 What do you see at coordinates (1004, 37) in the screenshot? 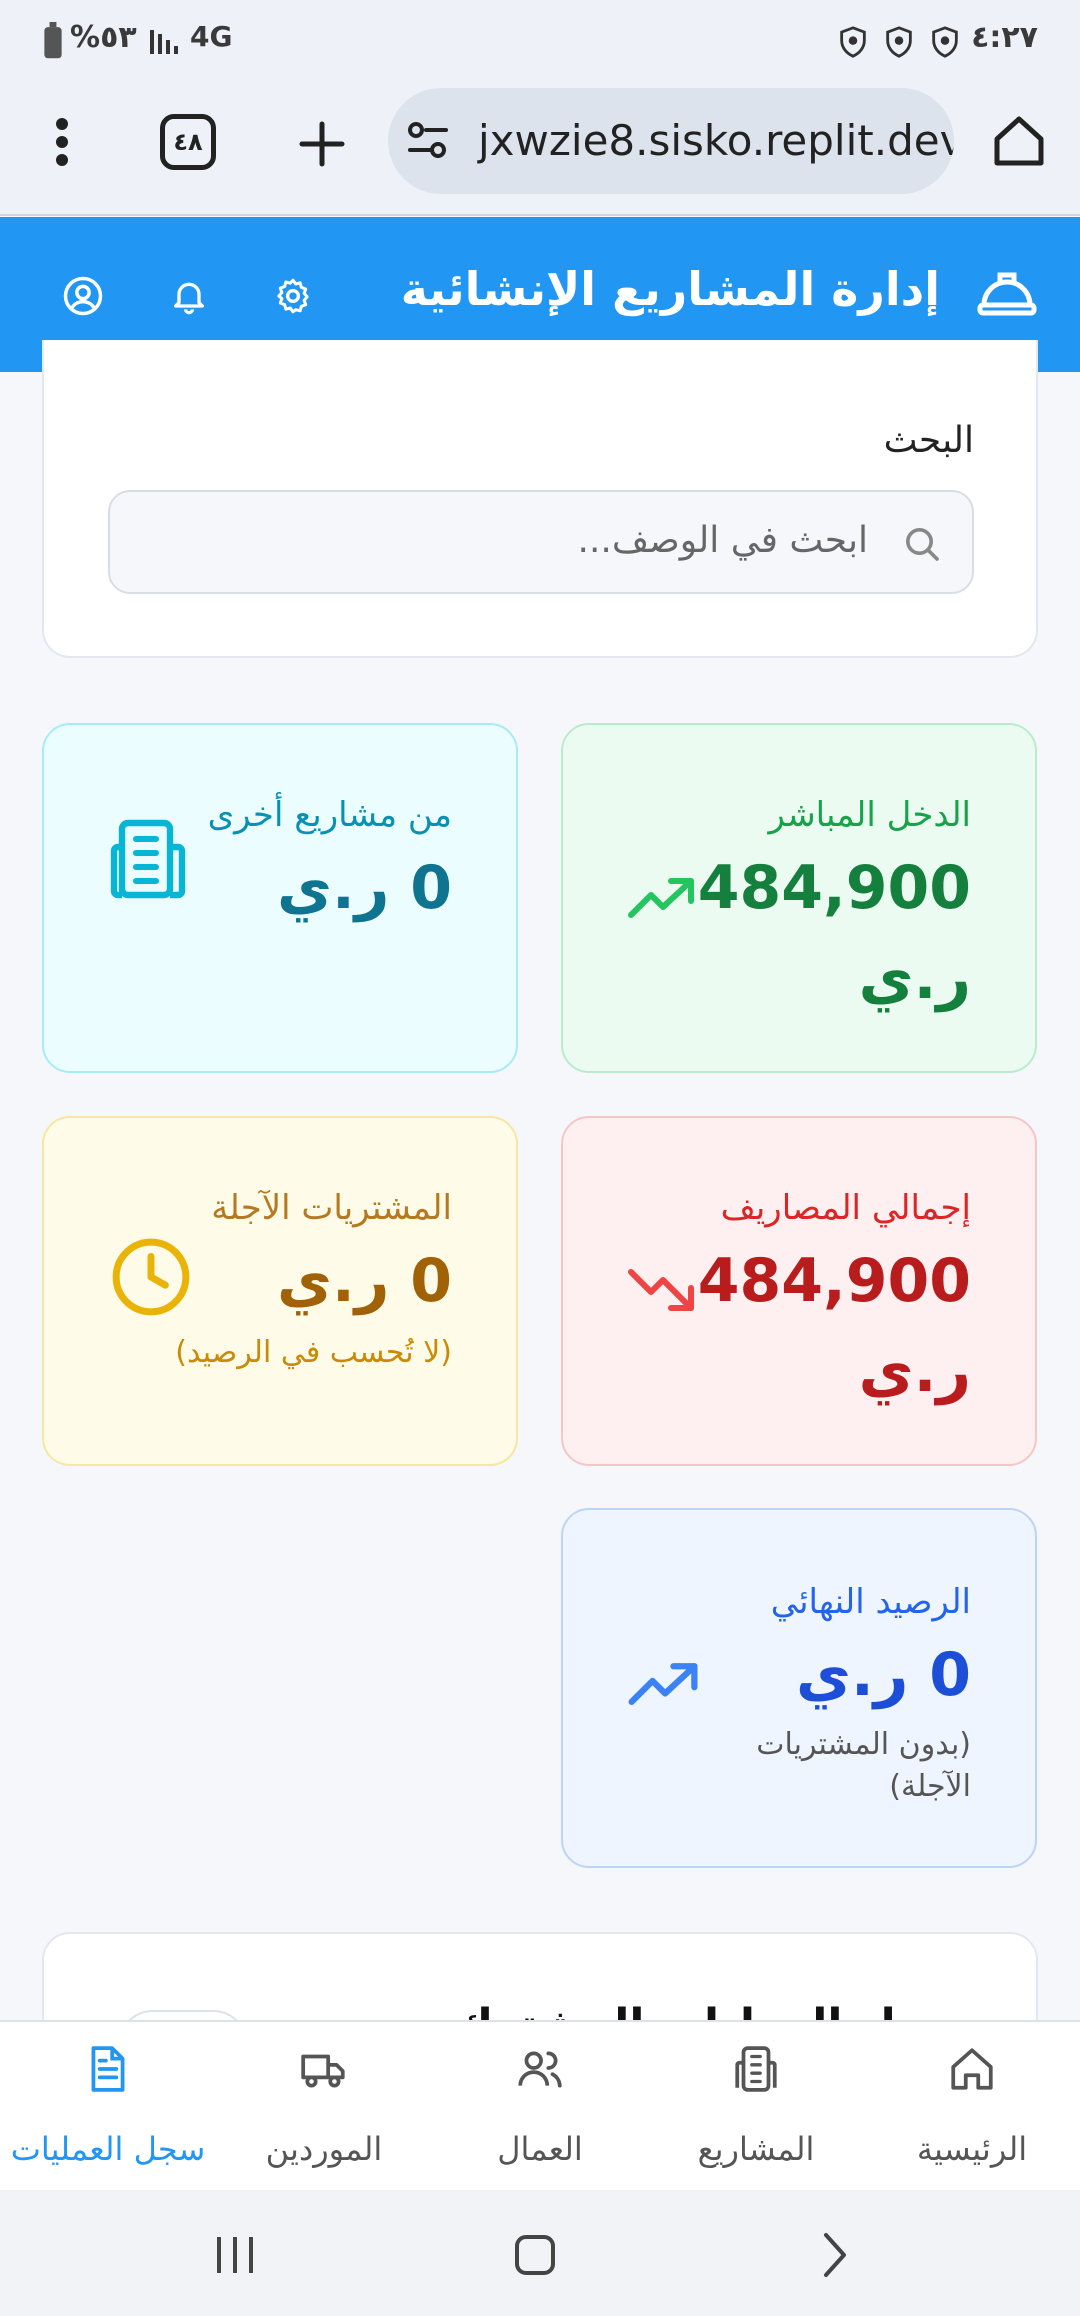
I see `status-time: ٤:٢٧` at bounding box center [1004, 37].